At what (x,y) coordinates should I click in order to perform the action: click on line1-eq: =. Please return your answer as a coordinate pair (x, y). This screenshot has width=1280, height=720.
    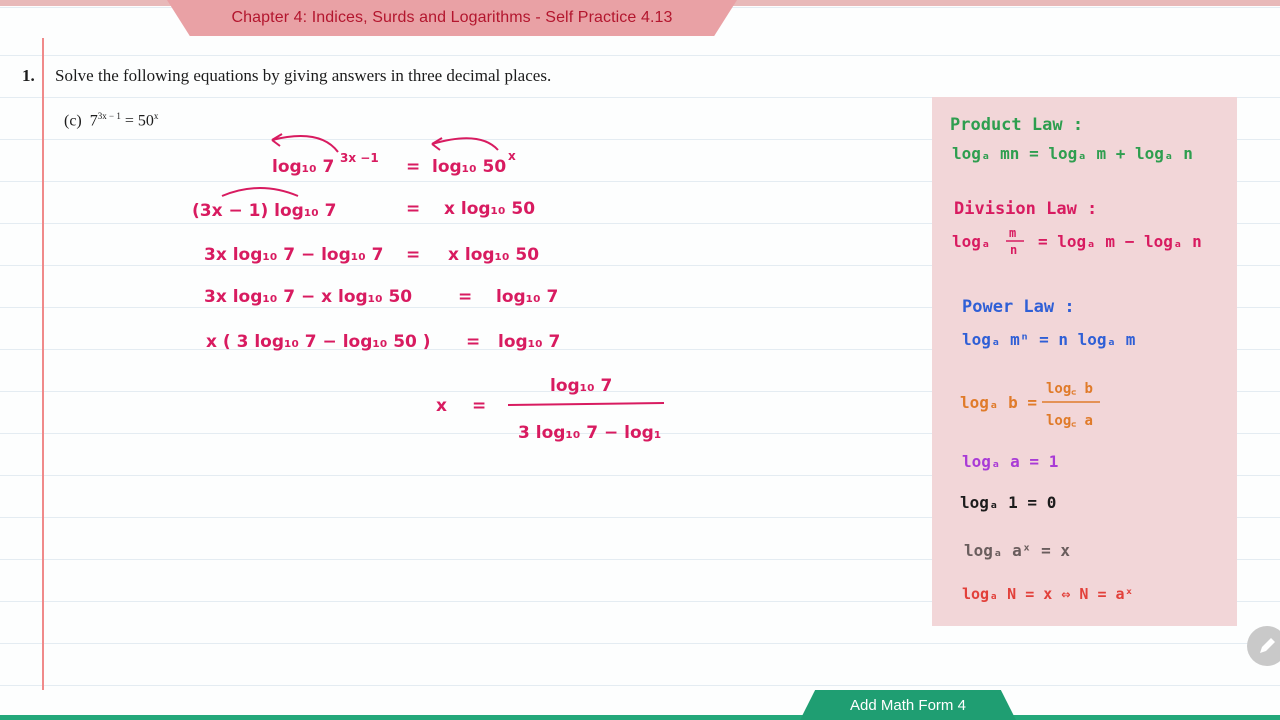
    Looking at the image, I should click on (413, 167).